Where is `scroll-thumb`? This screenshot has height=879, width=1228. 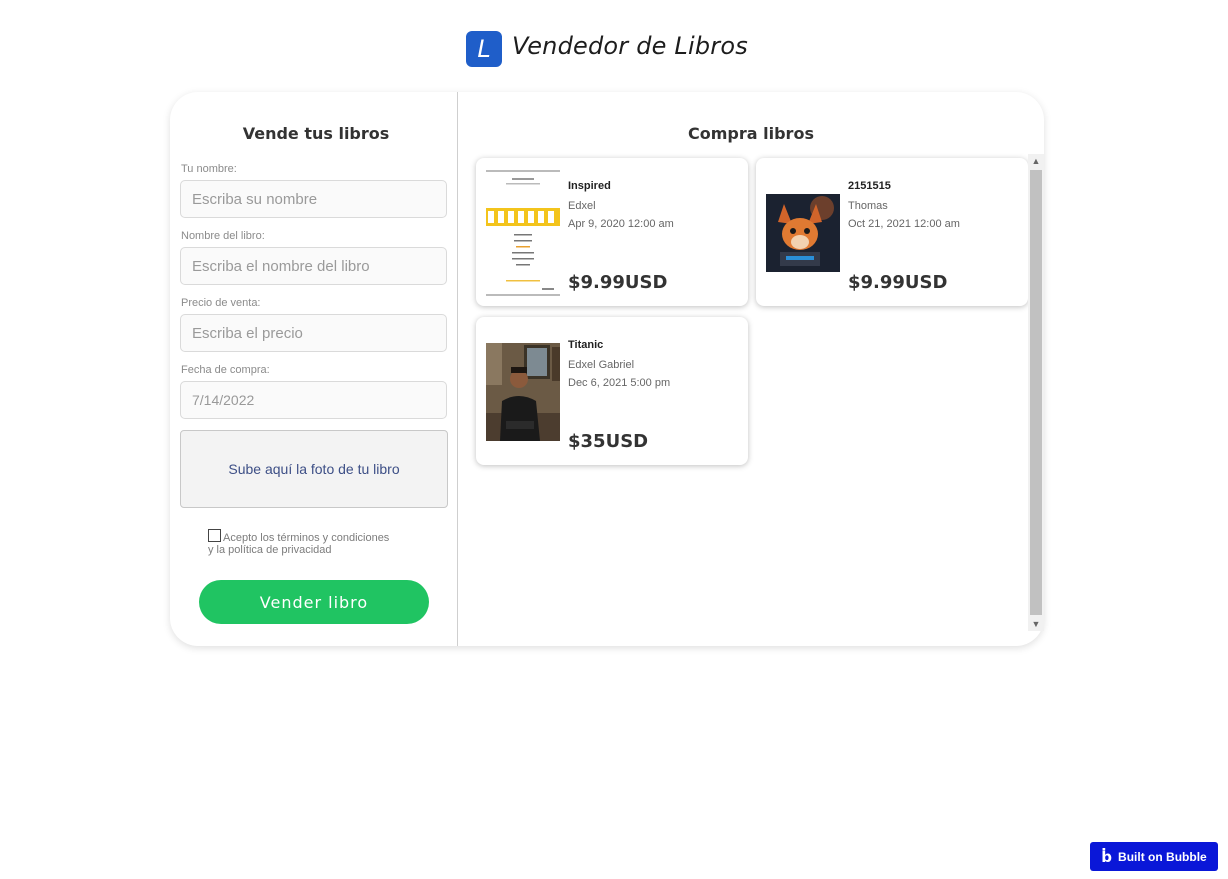
scroll-thumb is located at coordinates (1036, 392).